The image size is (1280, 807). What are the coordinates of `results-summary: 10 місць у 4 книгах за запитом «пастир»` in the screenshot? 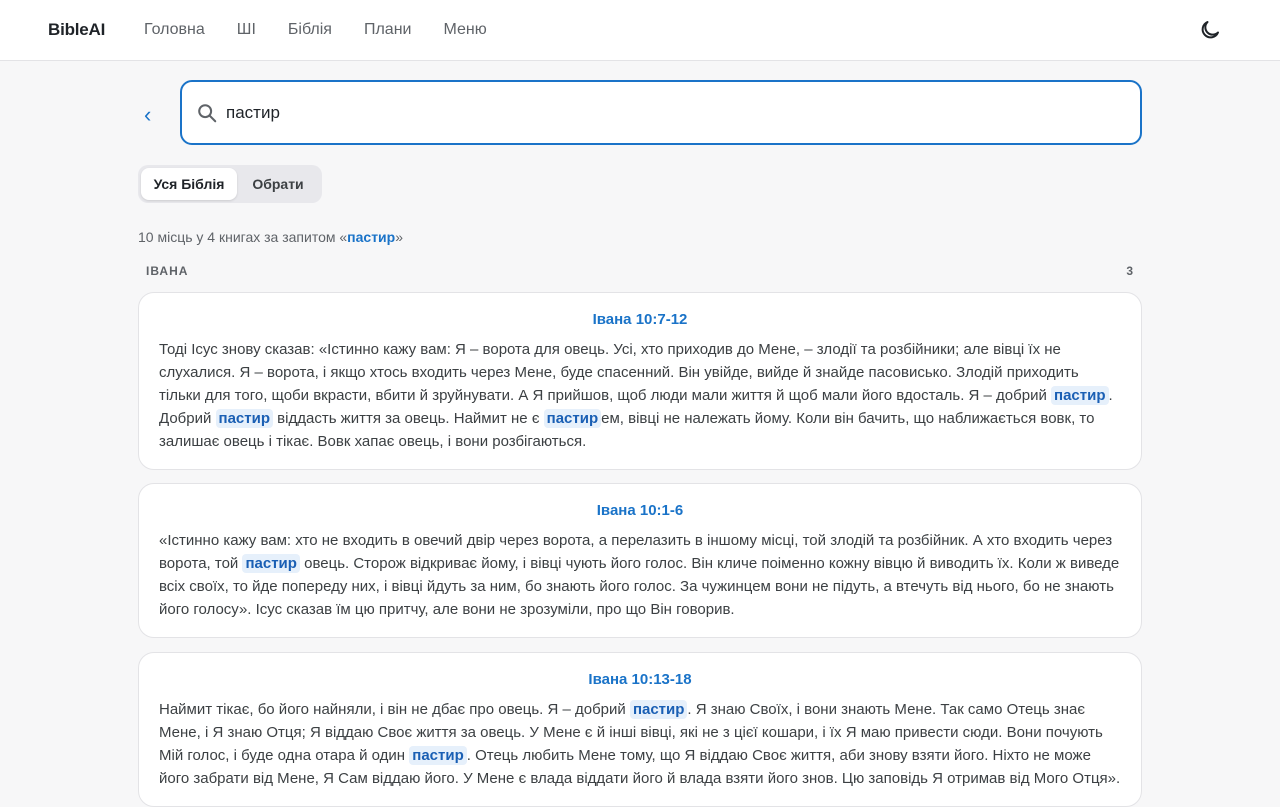 It's located at (270, 237).